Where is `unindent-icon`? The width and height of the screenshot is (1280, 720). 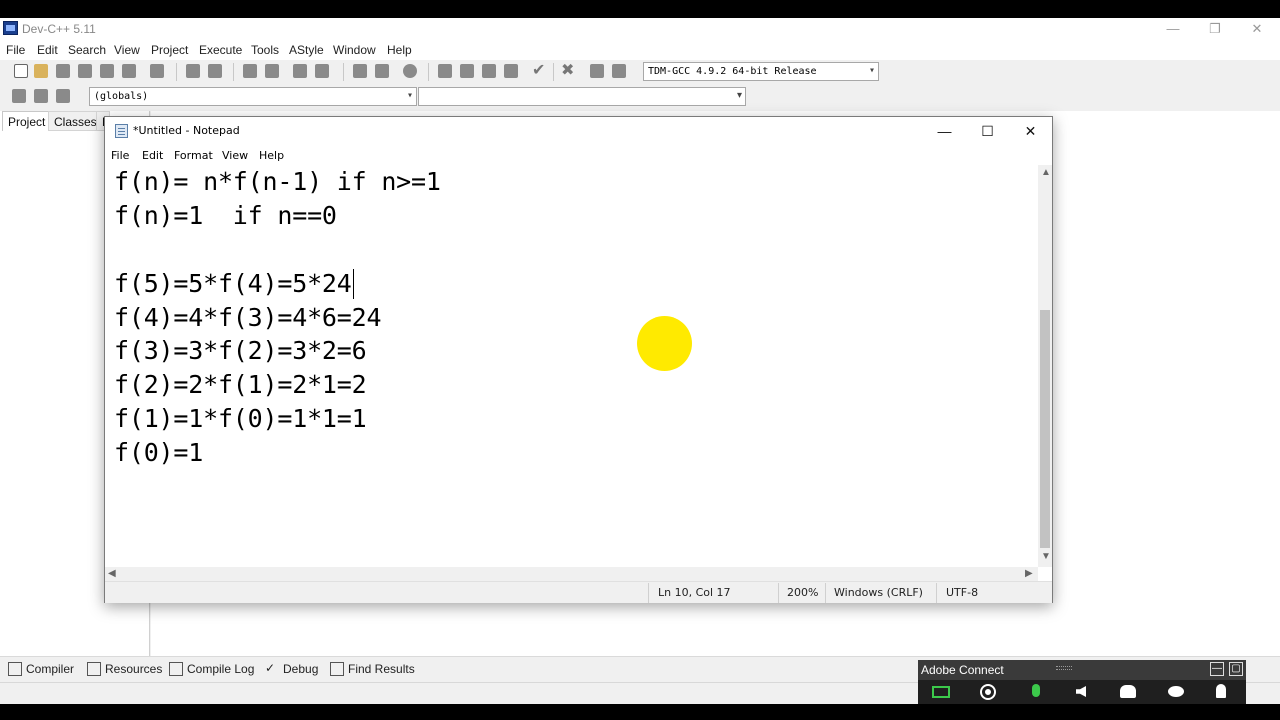
unindent-icon is located at coordinates (382, 71).